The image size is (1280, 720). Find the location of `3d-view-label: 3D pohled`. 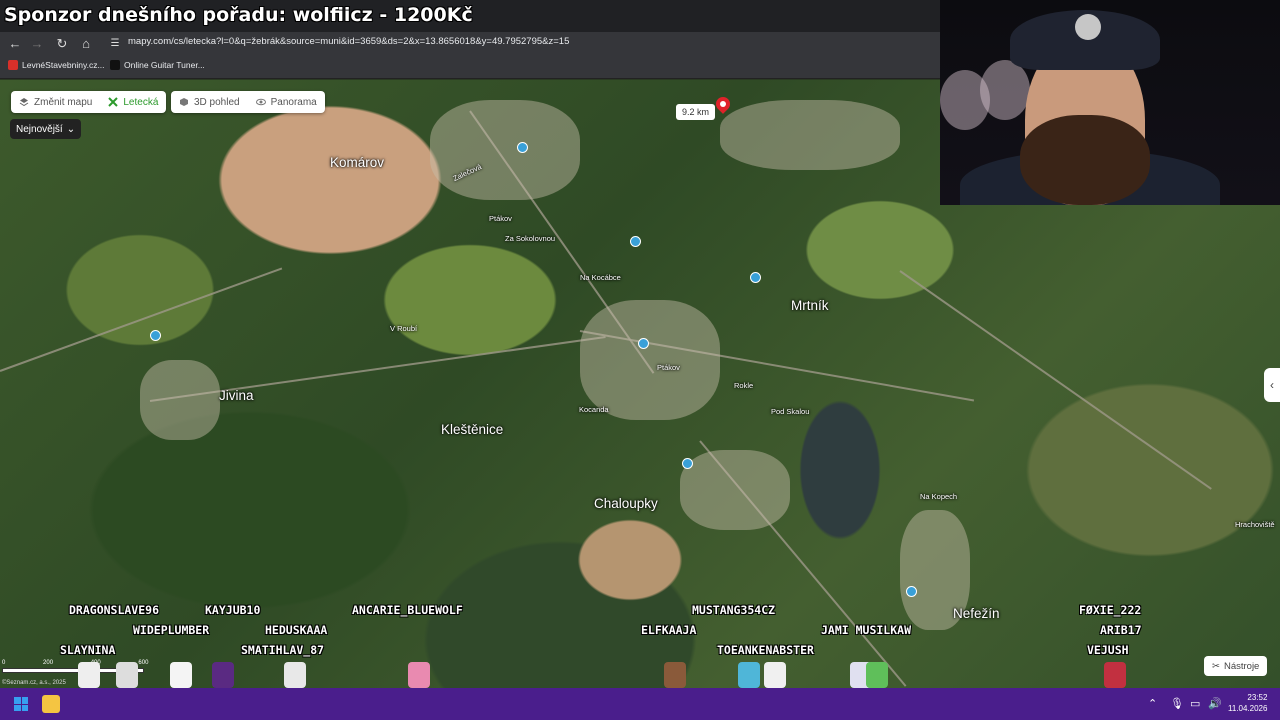

3d-view-label: 3D pohled is located at coordinates (217, 102).